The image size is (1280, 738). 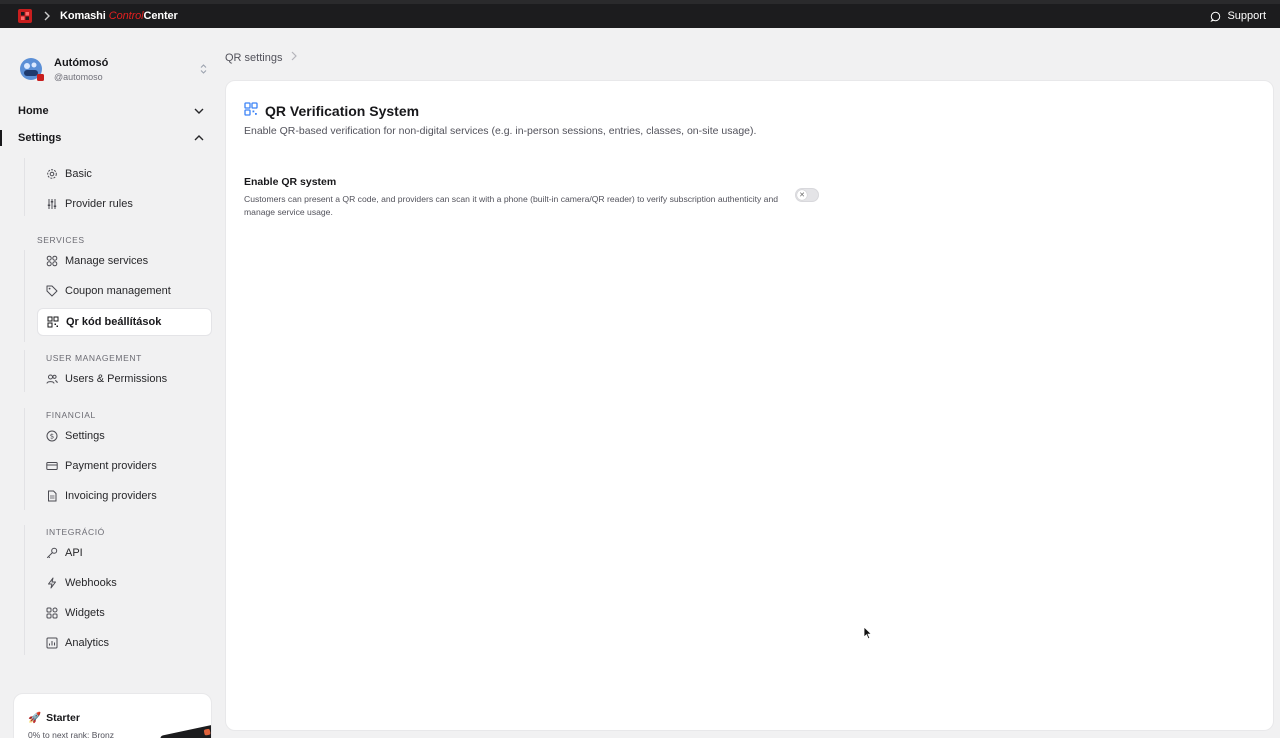 What do you see at coordinates (253, 58) in the screenshot?
I see `breadcrumb-current: QR settings` at bounding box center [253, 58].